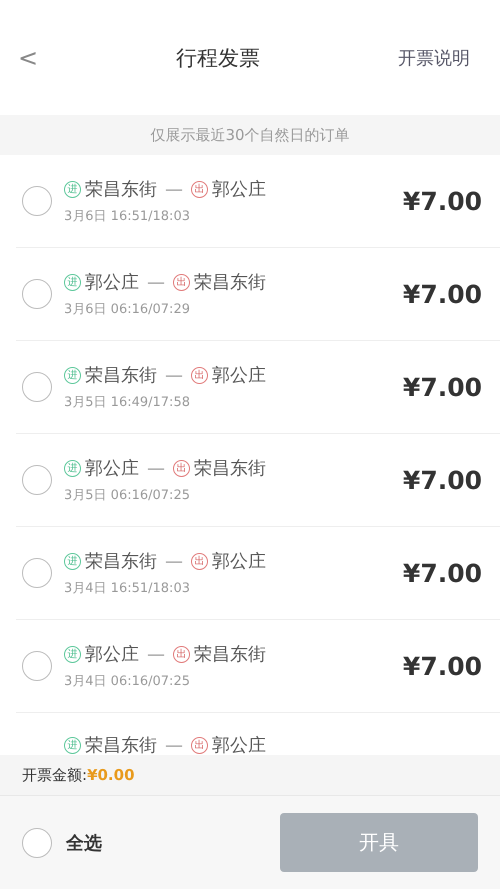  Describe the element at coordinates (434, 58) in the screenshot. I see `invoice-info-link: 开票说明` at that location.